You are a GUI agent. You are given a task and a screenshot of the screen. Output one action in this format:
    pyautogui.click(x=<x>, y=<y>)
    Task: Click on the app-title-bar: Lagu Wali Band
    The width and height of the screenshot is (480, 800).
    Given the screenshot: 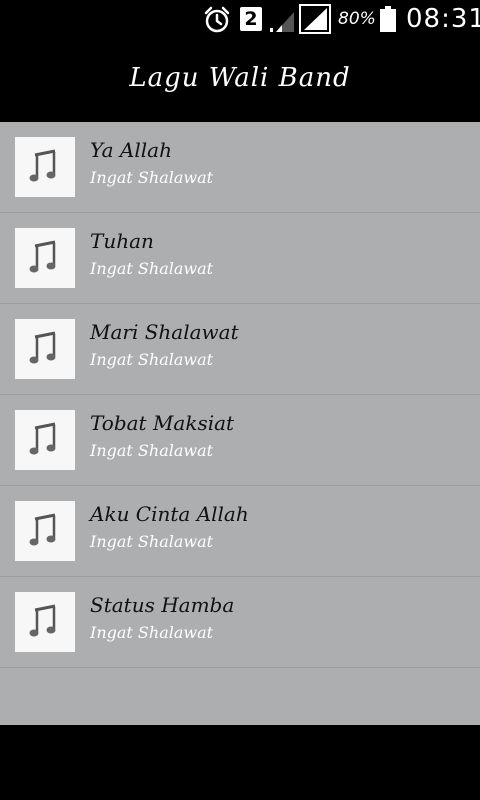 What is the action you would take?
    pyautogui.click(x=240, y=80)
    